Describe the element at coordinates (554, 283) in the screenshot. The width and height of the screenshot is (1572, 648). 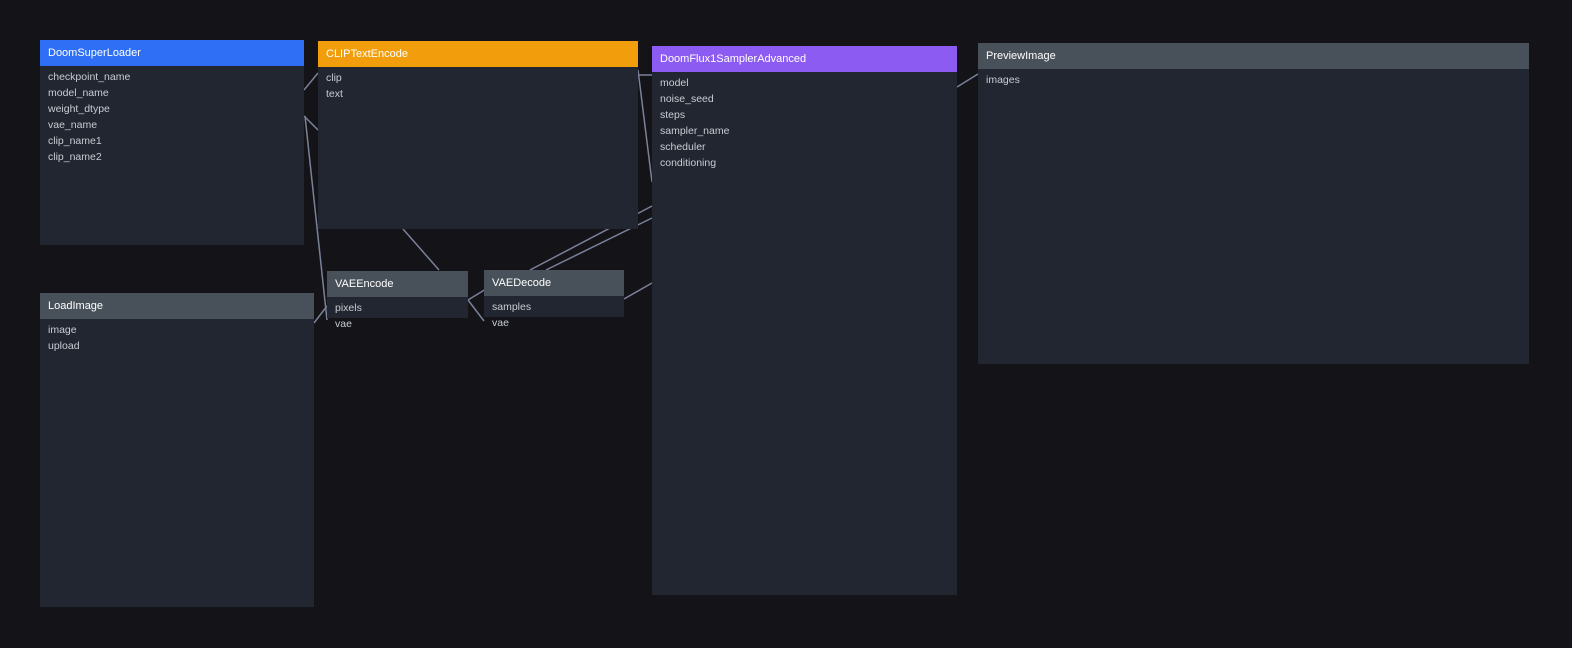
I see `node-title: VAEDecode` at that location.